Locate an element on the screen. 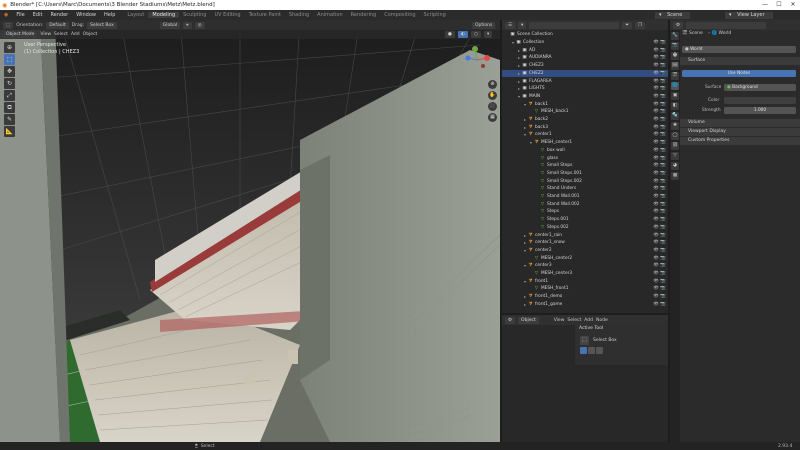  tab-shading: Shading is located at coordinates (299, 15).